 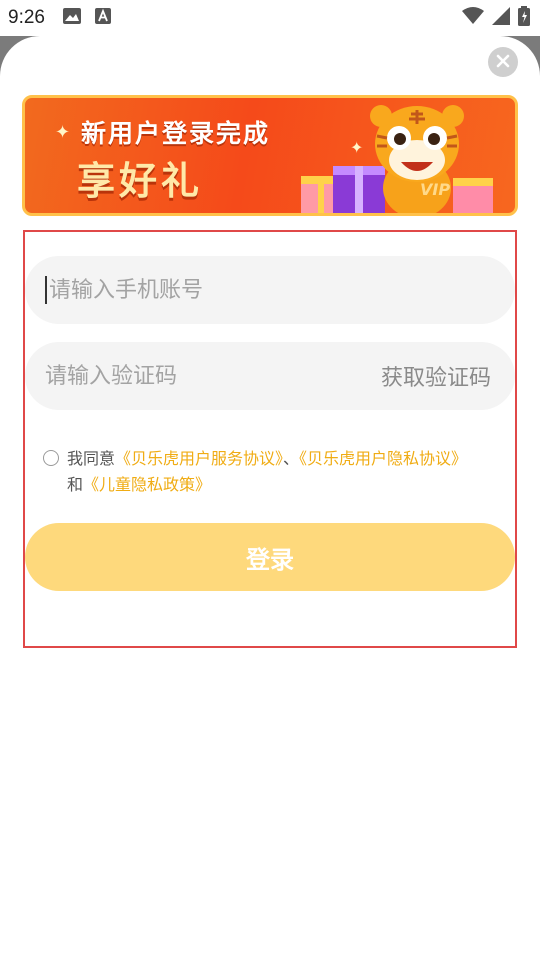 I want to click on promo-banner: ✦ 新用户登录完成 享好礼 ✦ VIP, so click(x=270, y=155).